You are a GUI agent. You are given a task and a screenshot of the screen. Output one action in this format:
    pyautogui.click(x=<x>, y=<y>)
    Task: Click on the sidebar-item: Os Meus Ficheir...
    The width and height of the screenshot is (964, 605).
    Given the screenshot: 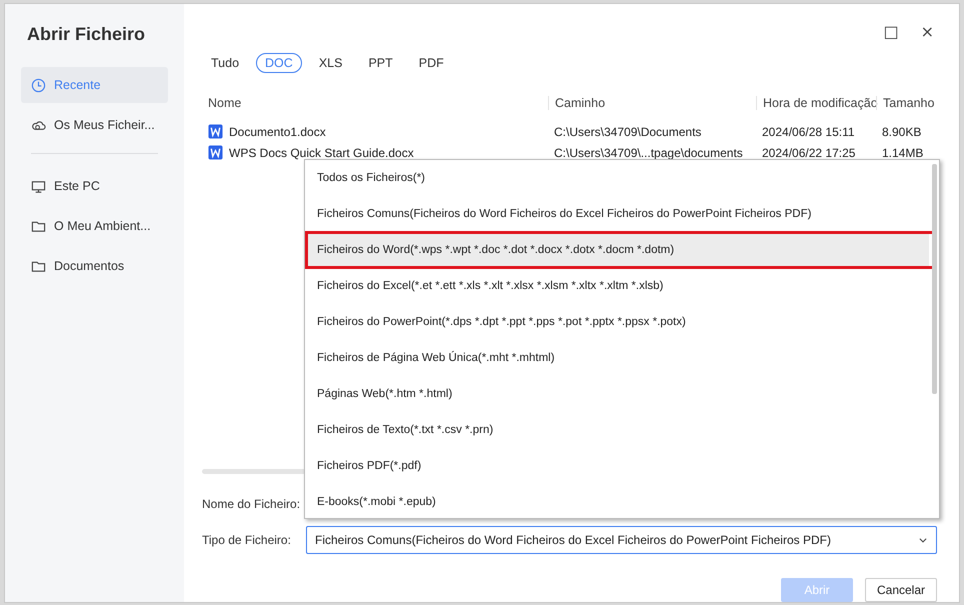 What is the action you would take?
    pyautogui.click(x=94, y=125)
    